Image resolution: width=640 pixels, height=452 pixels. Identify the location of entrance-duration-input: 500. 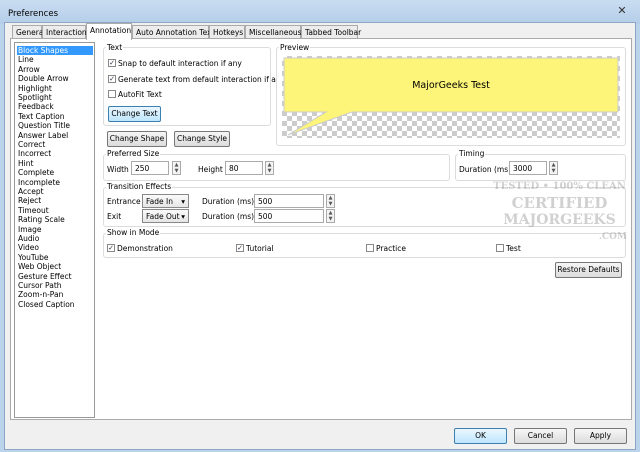
(289, 201).